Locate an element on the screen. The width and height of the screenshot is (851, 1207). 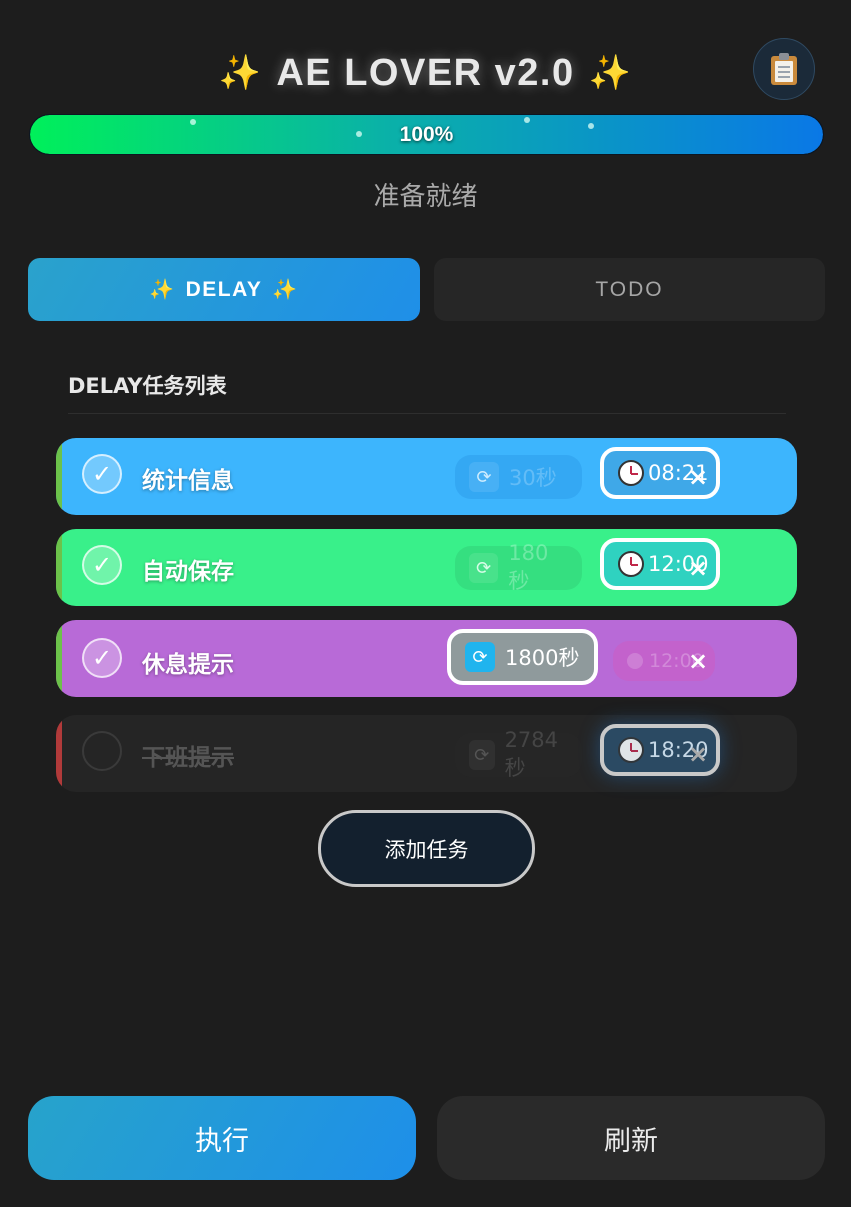
interval-pill: ⟳ 180秒 is located at coordinates (518, 567).